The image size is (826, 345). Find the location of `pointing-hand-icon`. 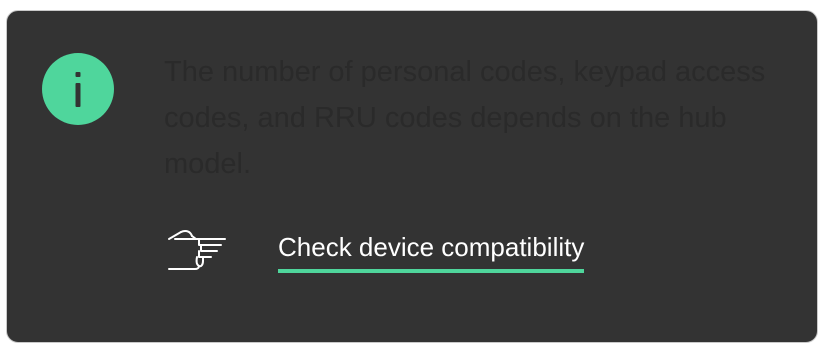

pointing-hand-icon is located at coordinates (195, 252).